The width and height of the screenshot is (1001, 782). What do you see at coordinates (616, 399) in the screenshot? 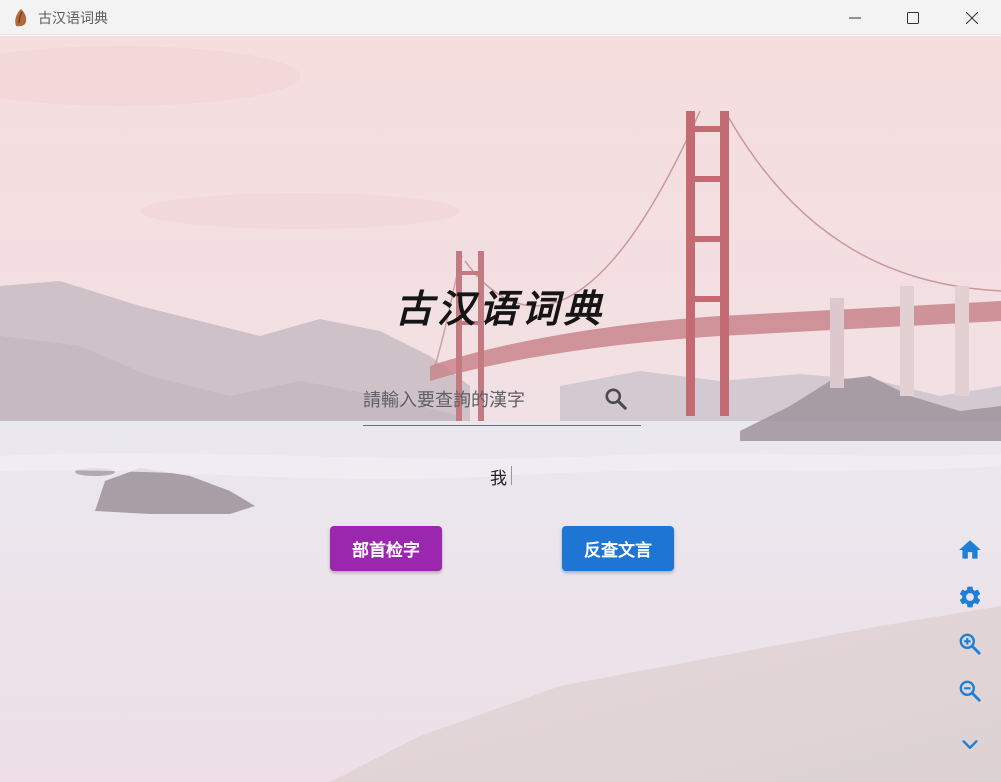
I see `search-icon` at bounding box center [616, 399].